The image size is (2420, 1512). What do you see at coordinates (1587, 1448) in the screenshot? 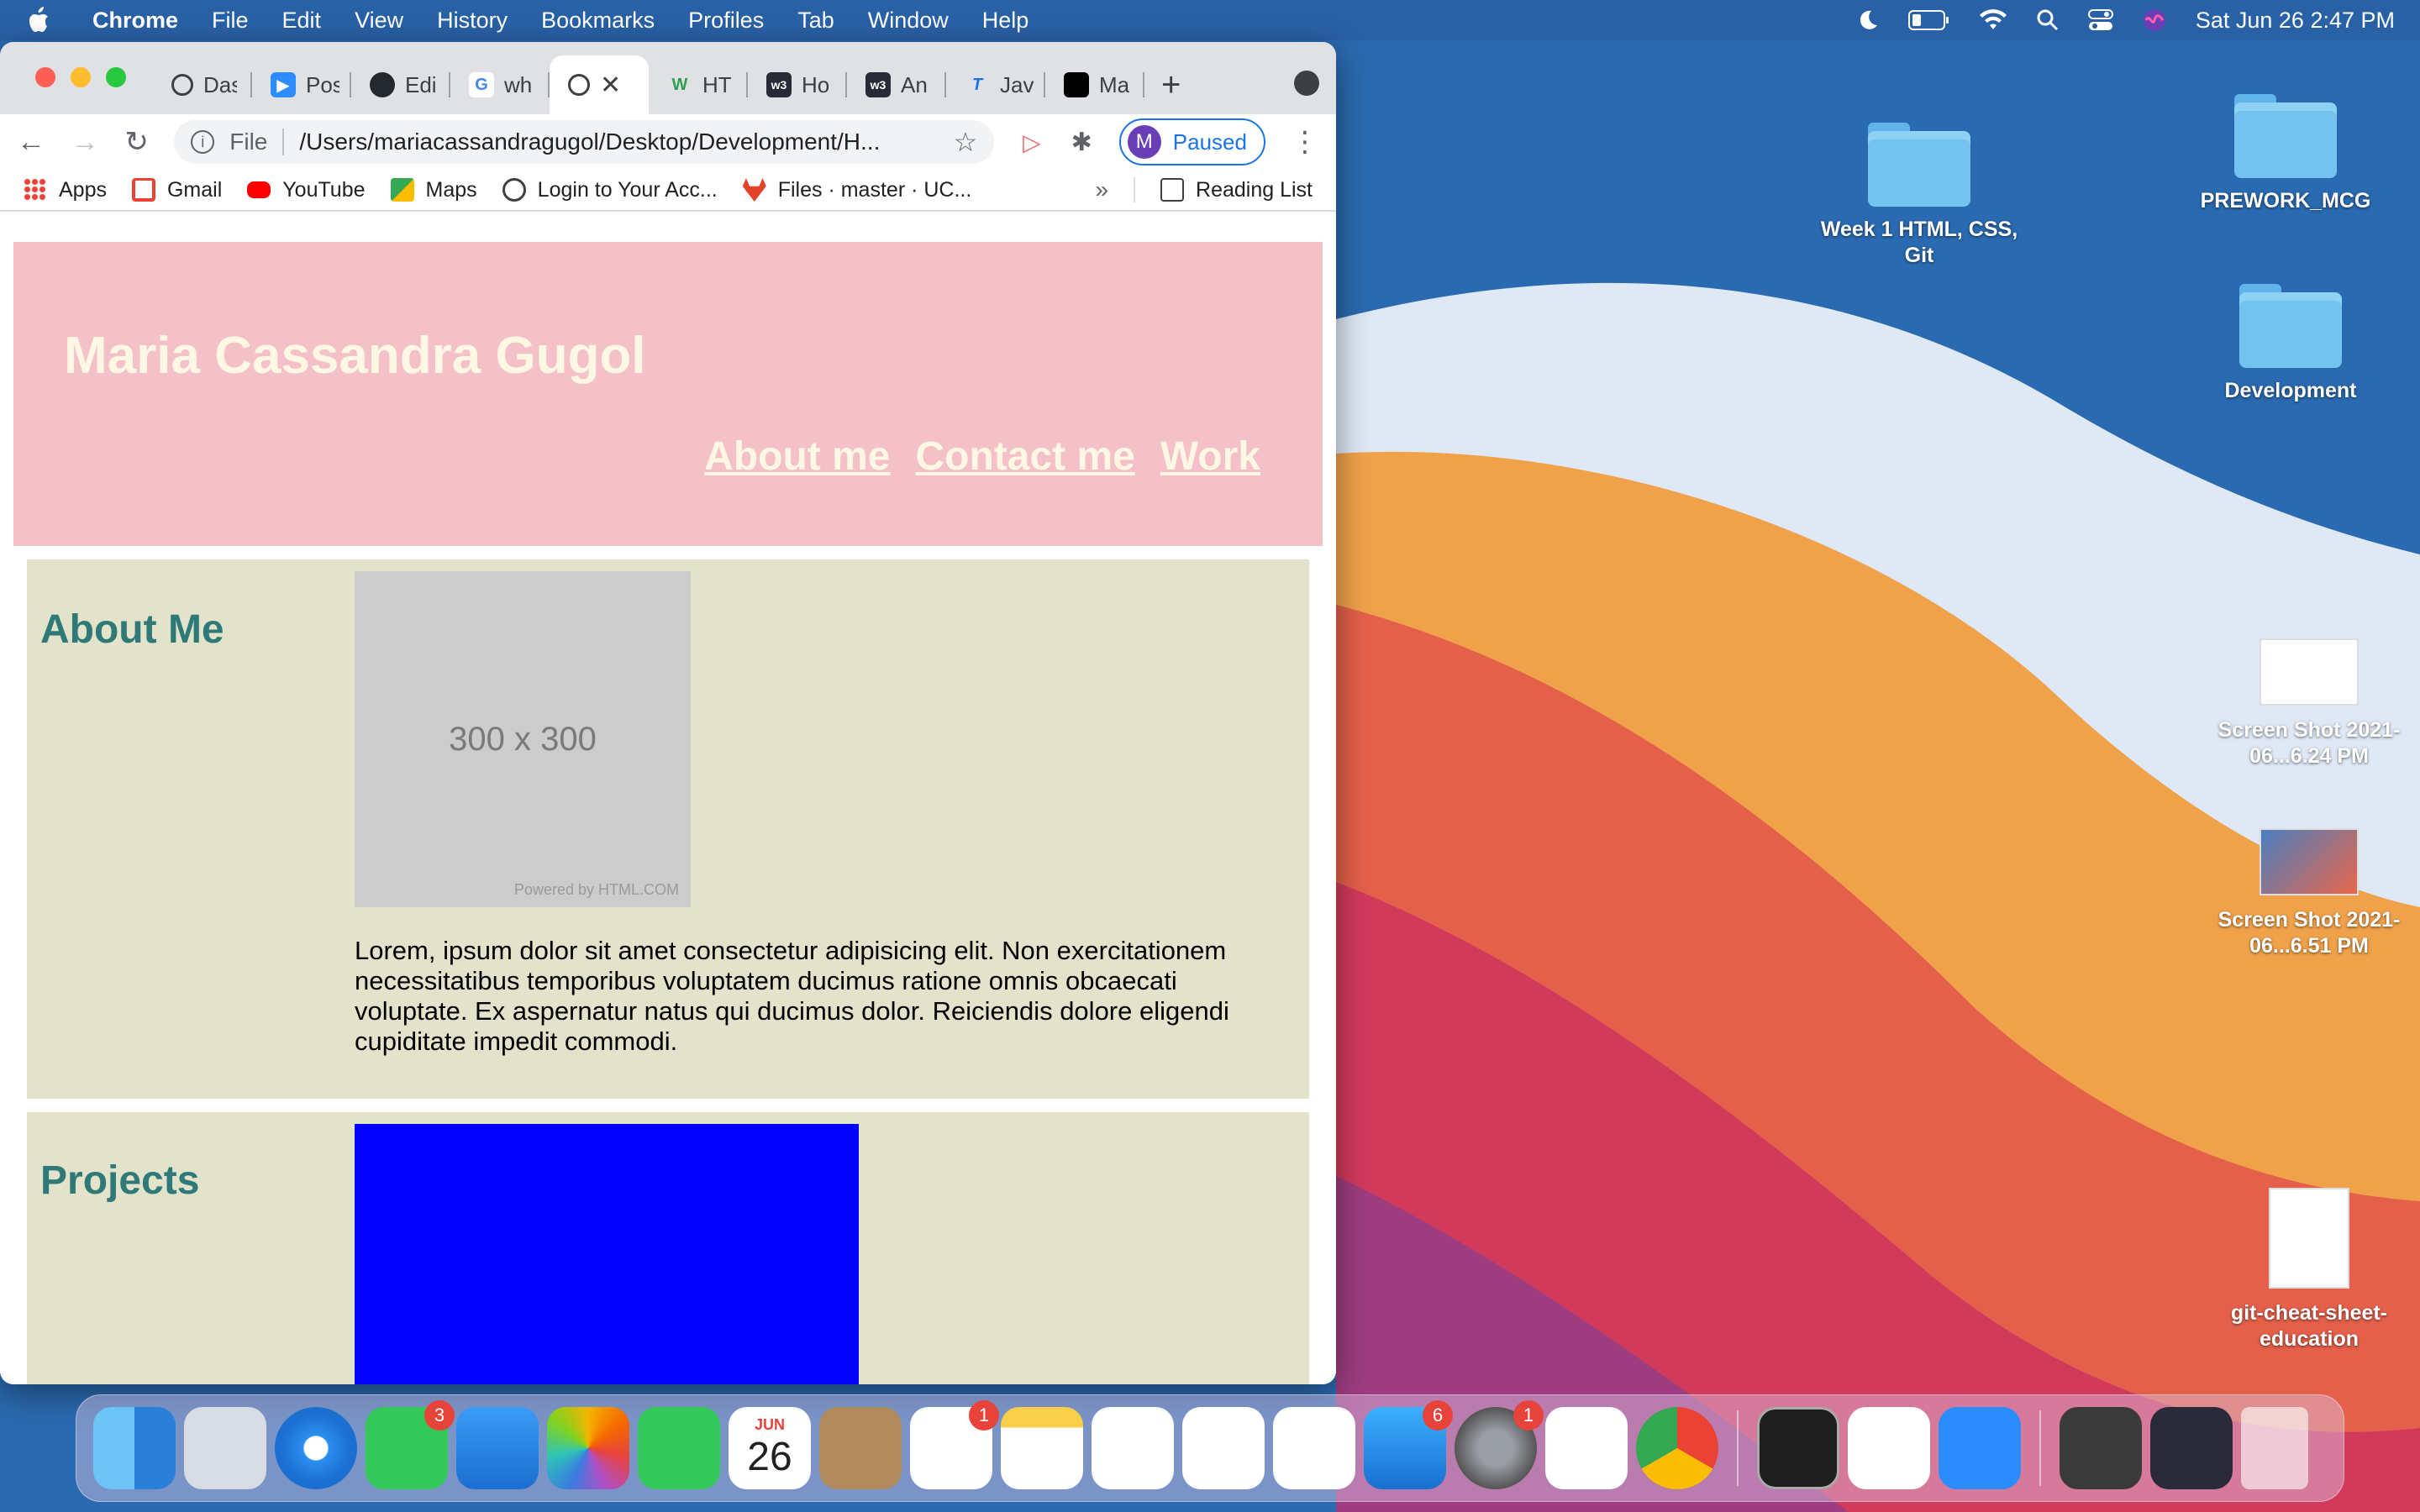
I see `slack-icon` at bounding box center [1587, 1448].